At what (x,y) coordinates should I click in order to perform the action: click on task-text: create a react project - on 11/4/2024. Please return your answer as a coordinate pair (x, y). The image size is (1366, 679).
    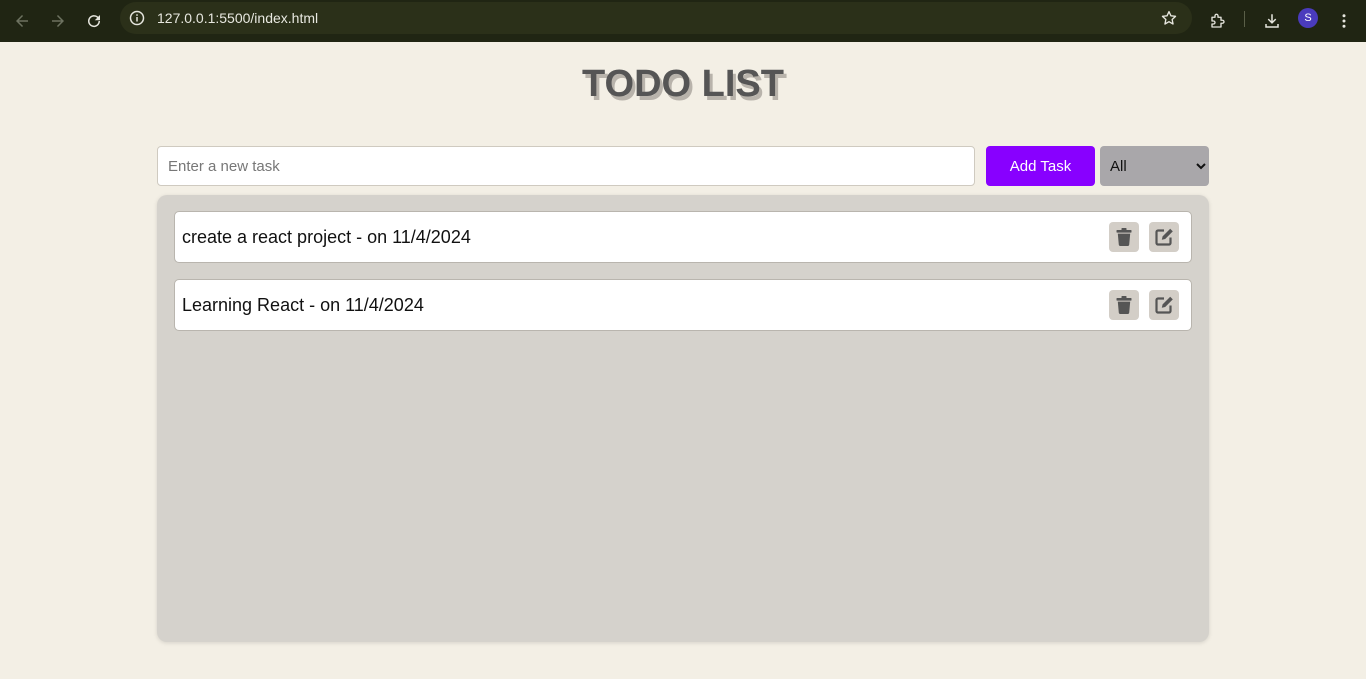
    Looking at the image, I should click on (326, 237).